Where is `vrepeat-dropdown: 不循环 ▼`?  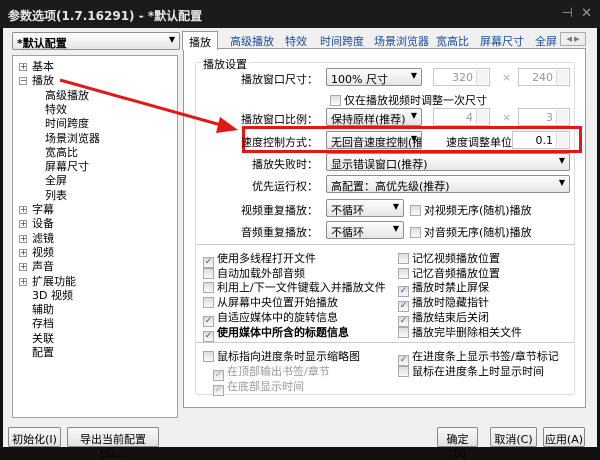
vrepeat-dropdown: 不循环 ▼ is located at coordinates (365, 208).